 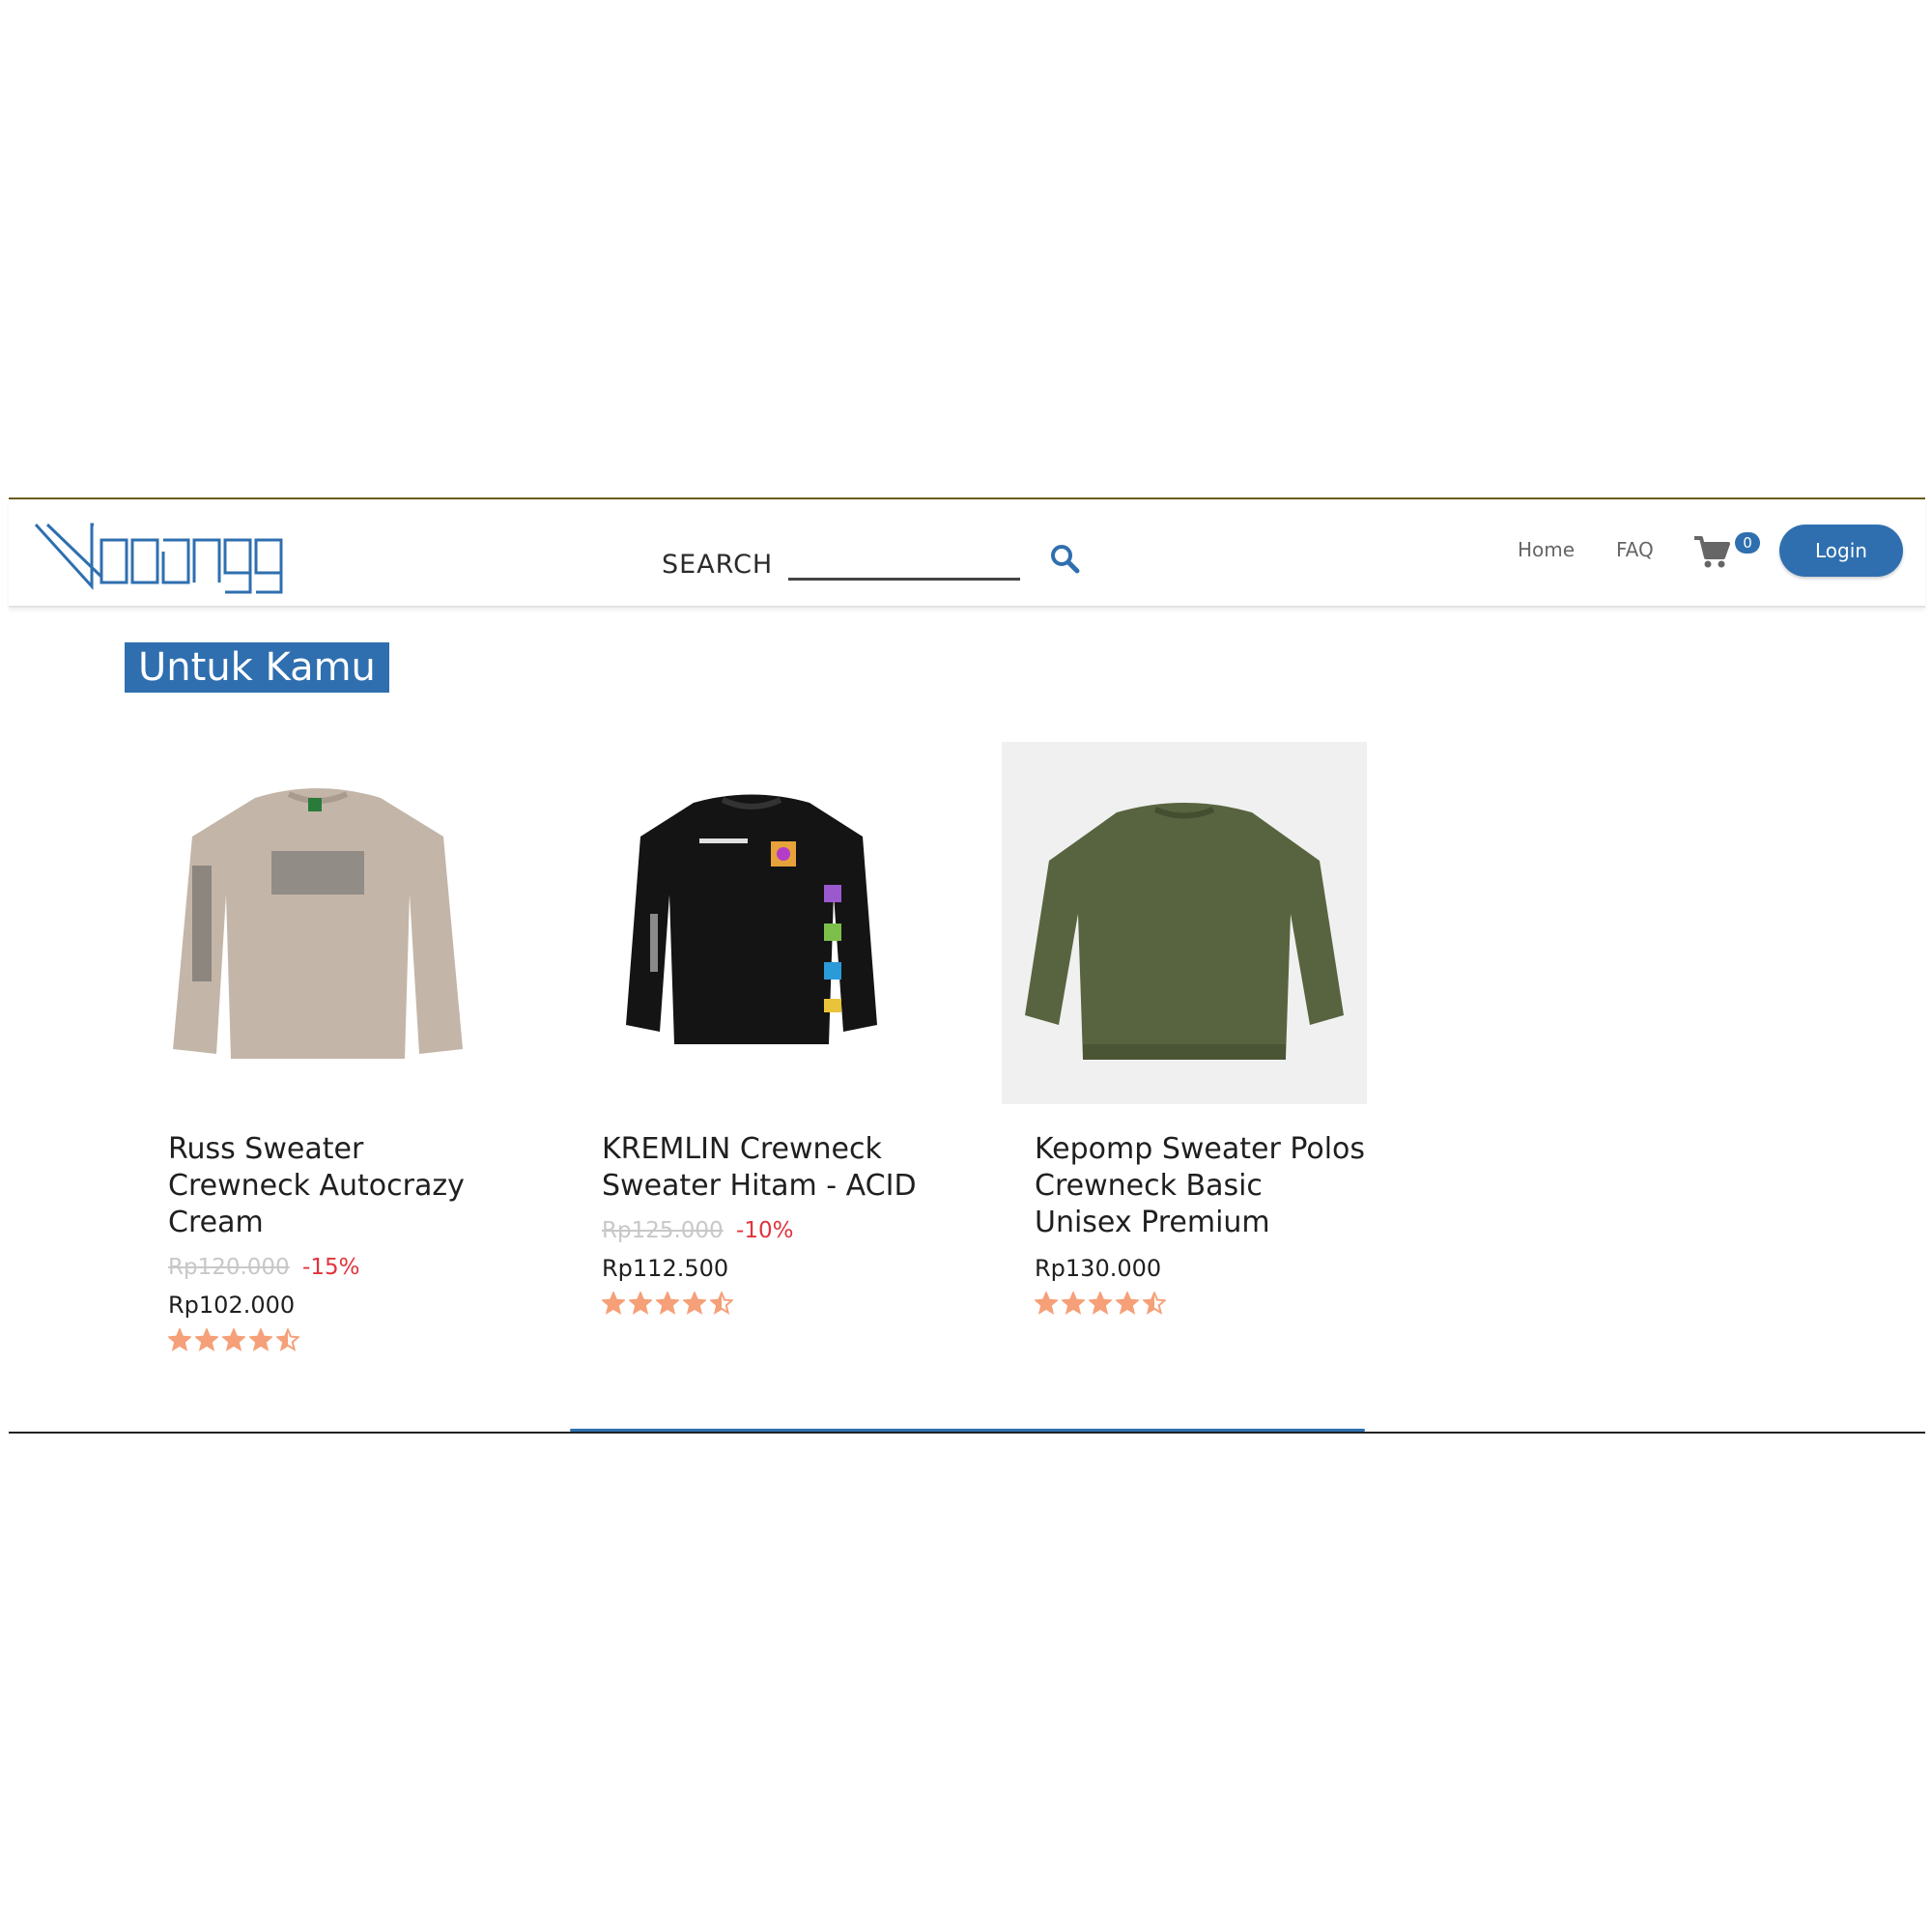 What do you see at coordinates (334, 1186) in the screenshot?
I see `product-name: Russ Sweater Crewneck Autocrazy Cream` at bounding box center [334, 1186].